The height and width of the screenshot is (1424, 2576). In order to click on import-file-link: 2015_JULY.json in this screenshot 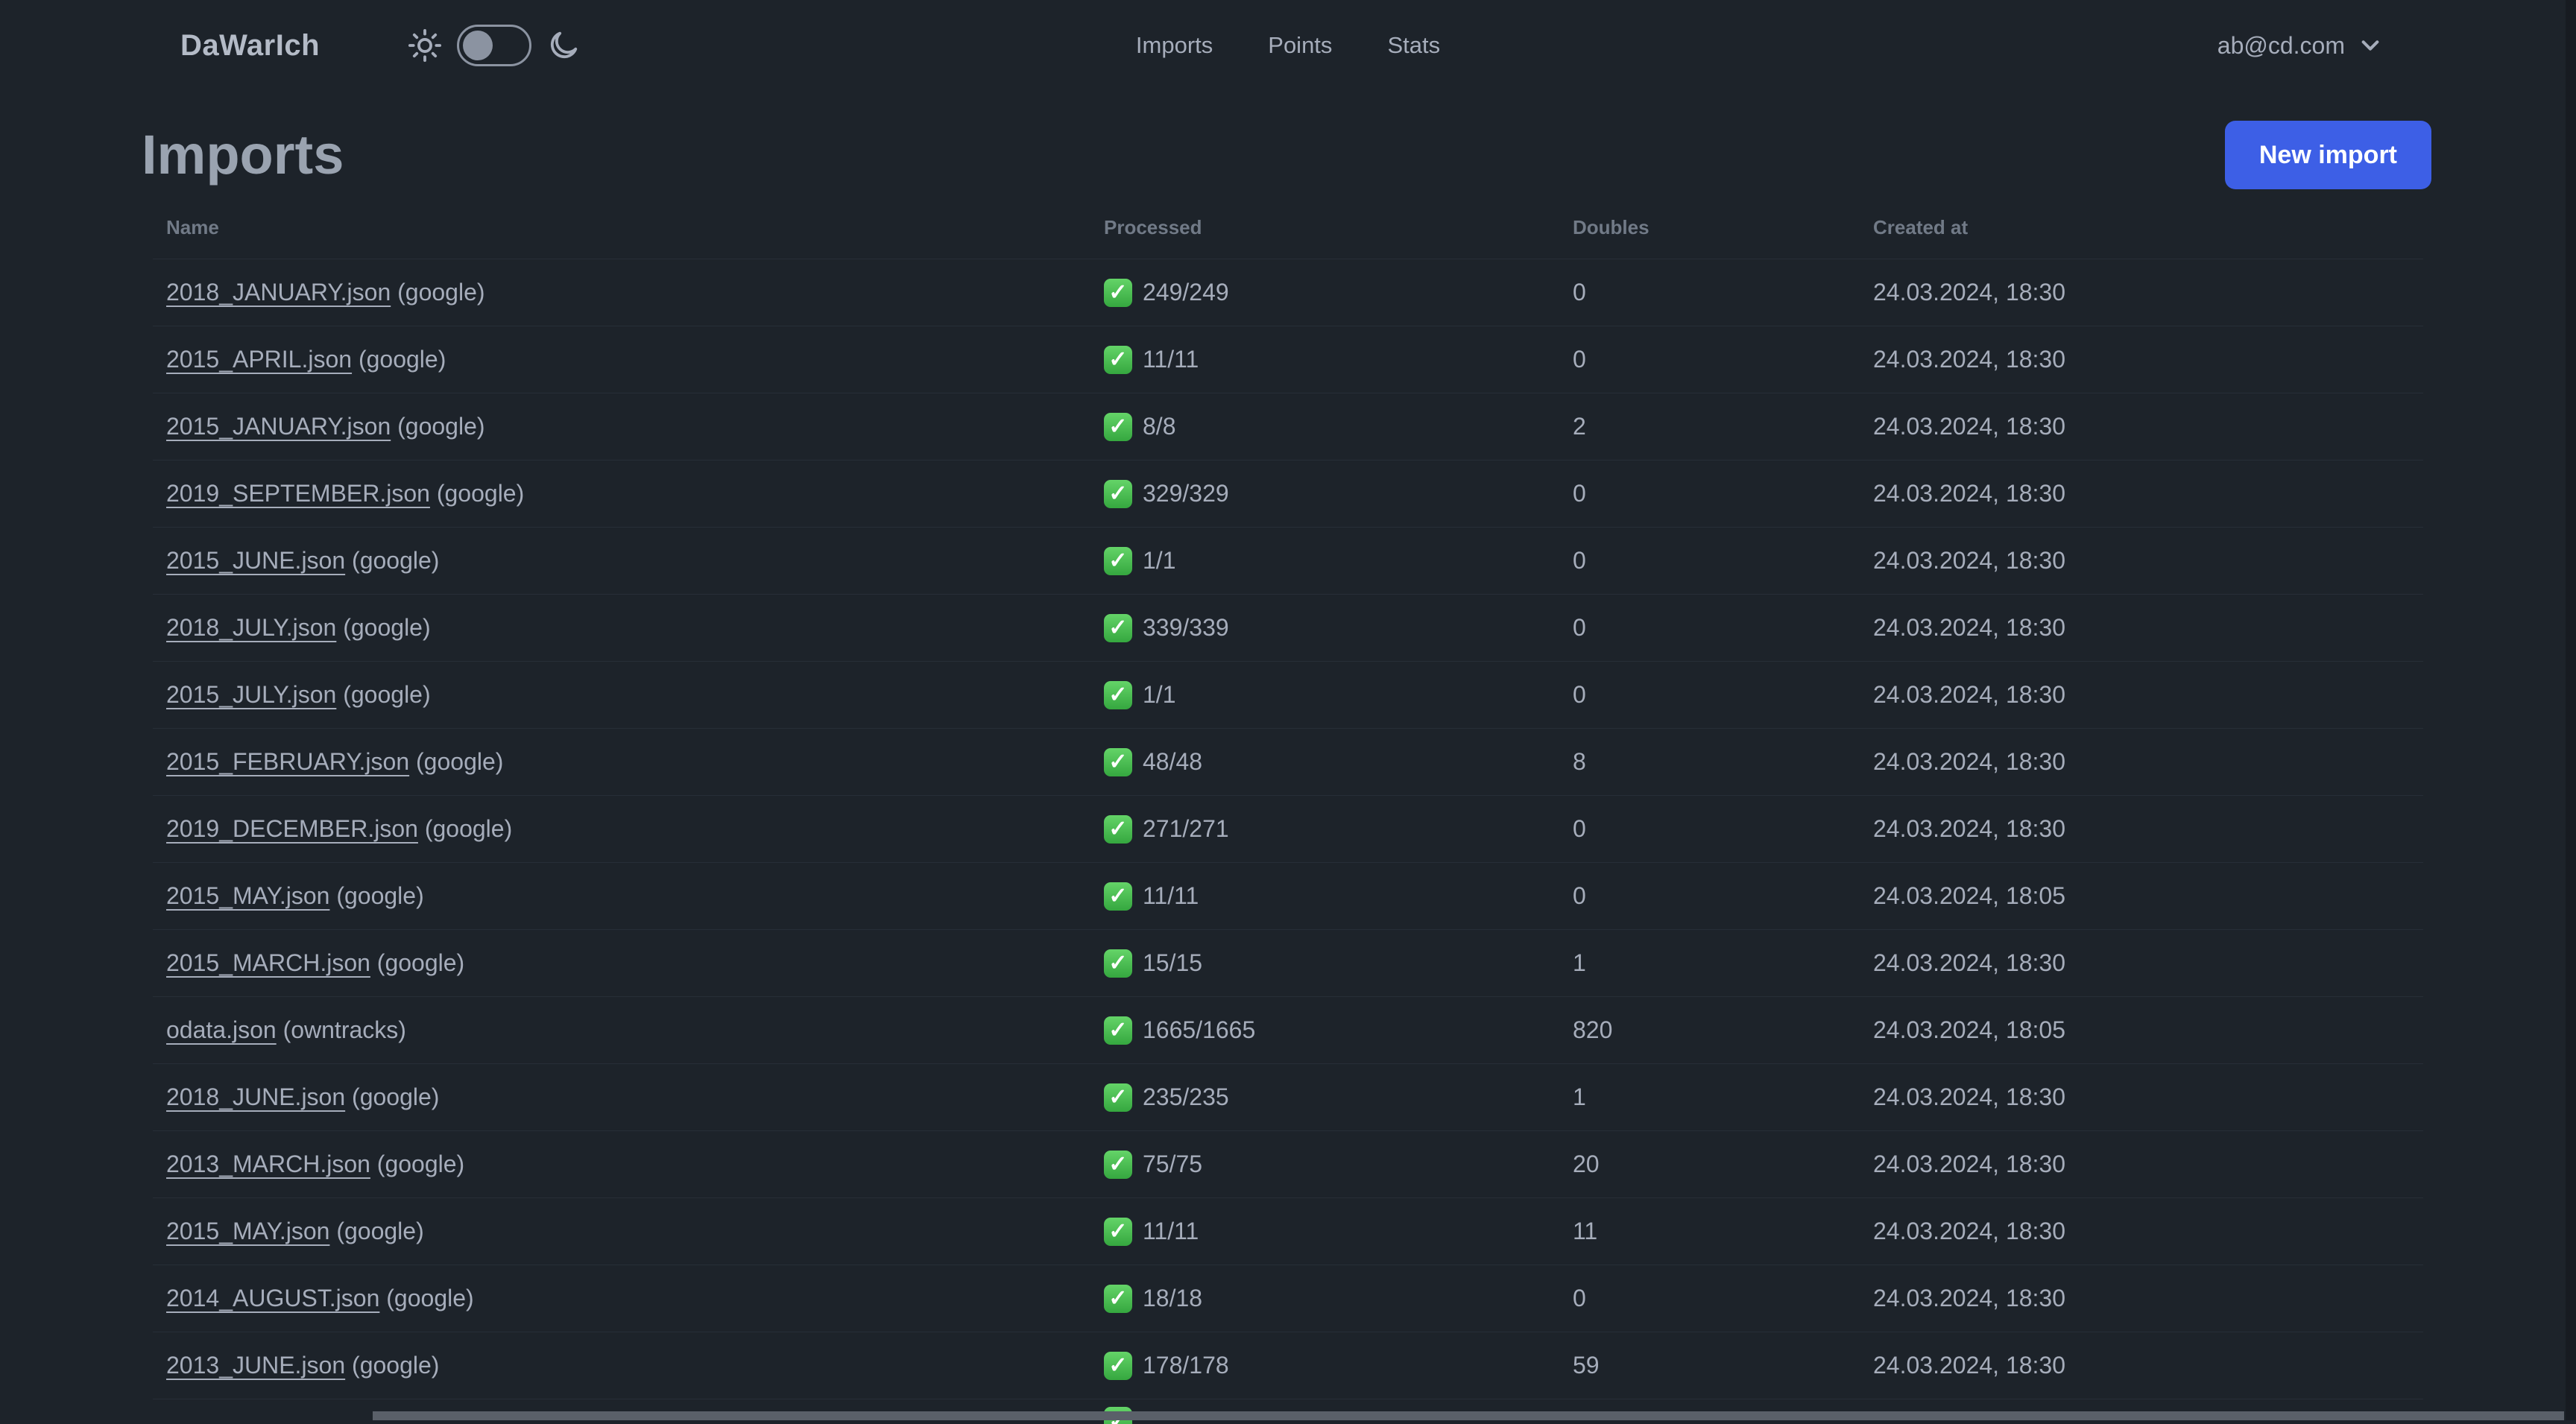, I will do `click(251, 695)`.